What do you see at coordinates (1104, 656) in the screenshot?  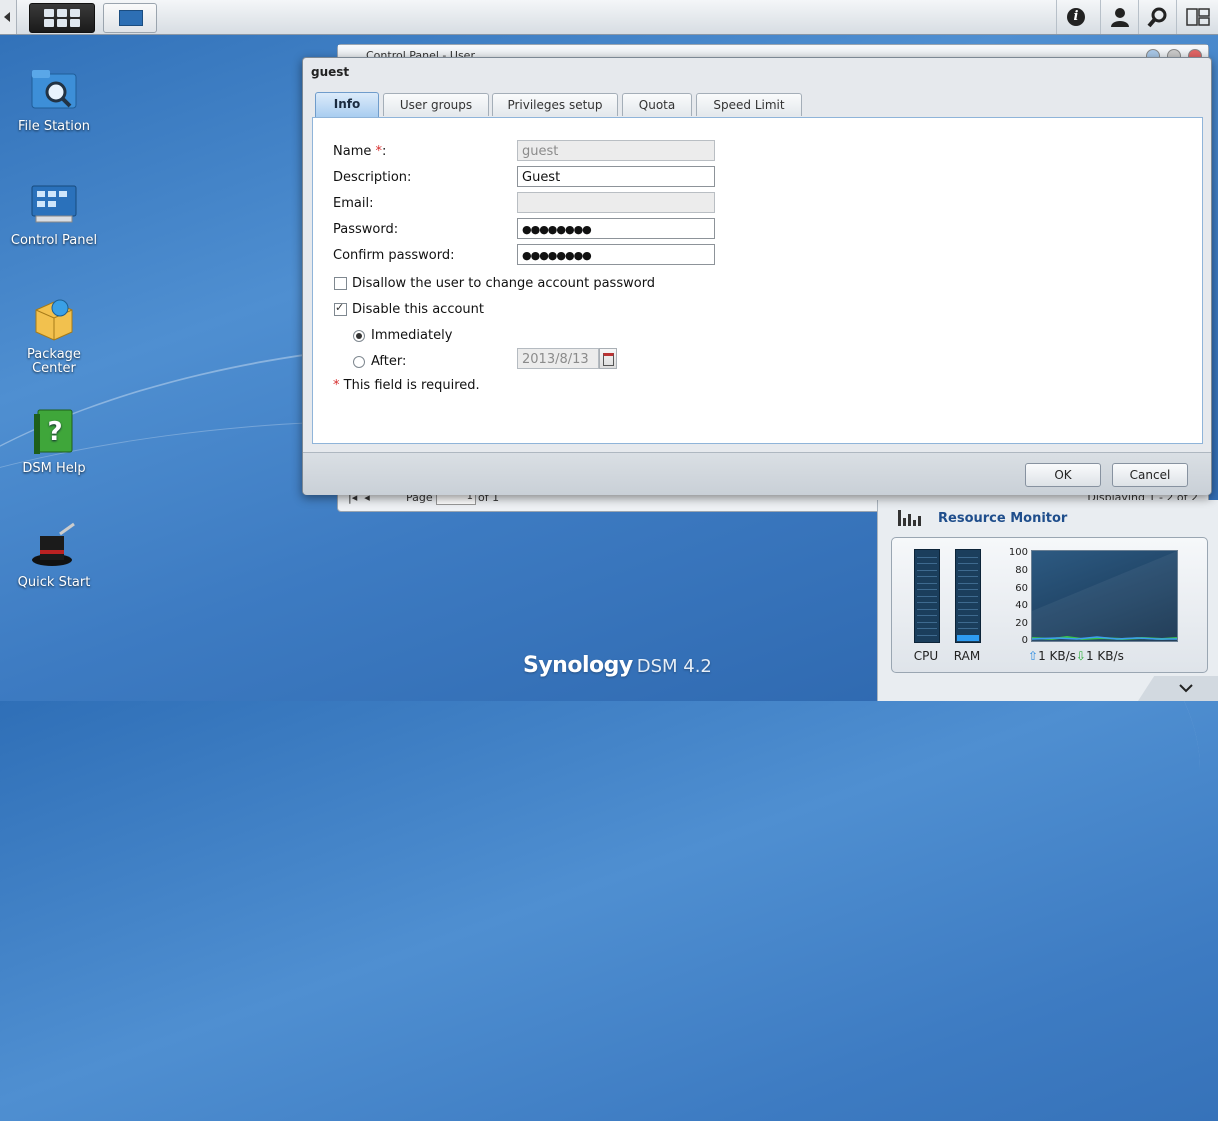 I see `download-rate: 1 KB/s` at bounding box center [1104, 656].